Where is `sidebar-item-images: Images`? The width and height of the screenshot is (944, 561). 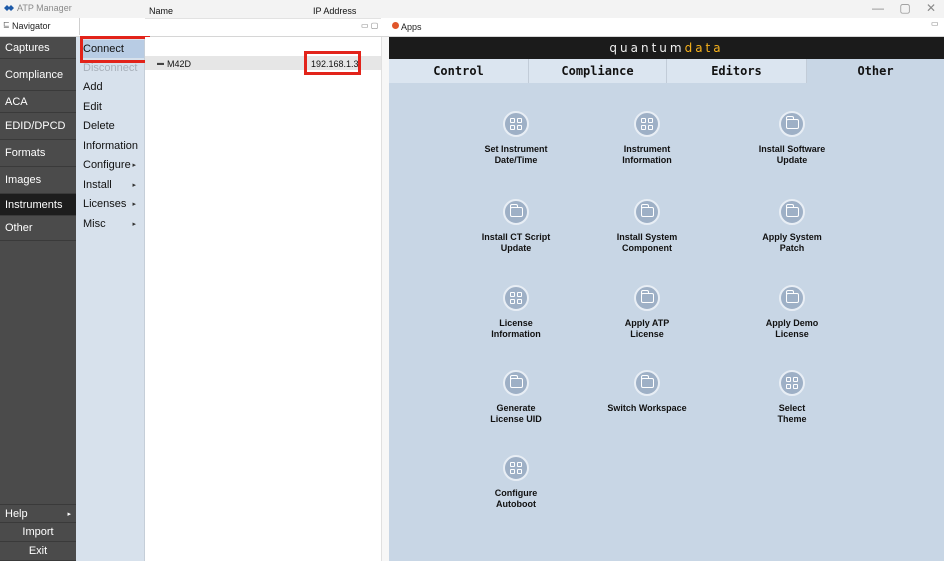
sidebar-item-images: Images is located at coordinates (38, 180).